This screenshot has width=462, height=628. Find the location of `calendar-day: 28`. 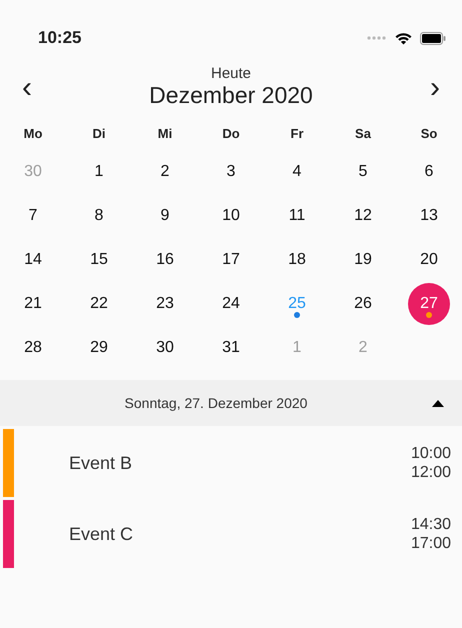

calendar-day: 28 is located at coordinates (33, 348).